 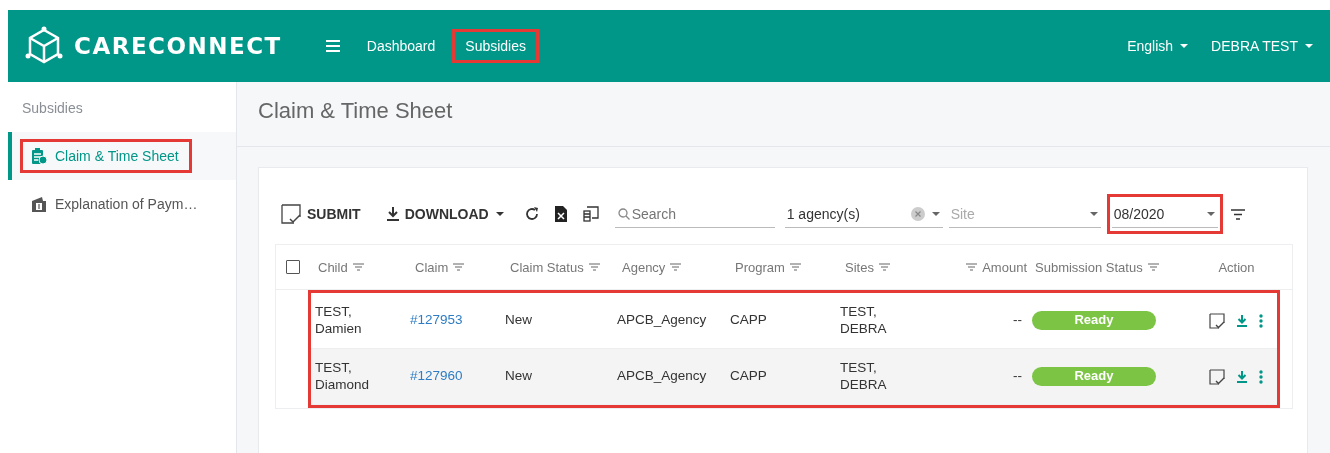 I want to click on claim-link: #127953, so click(x=436, y=320).